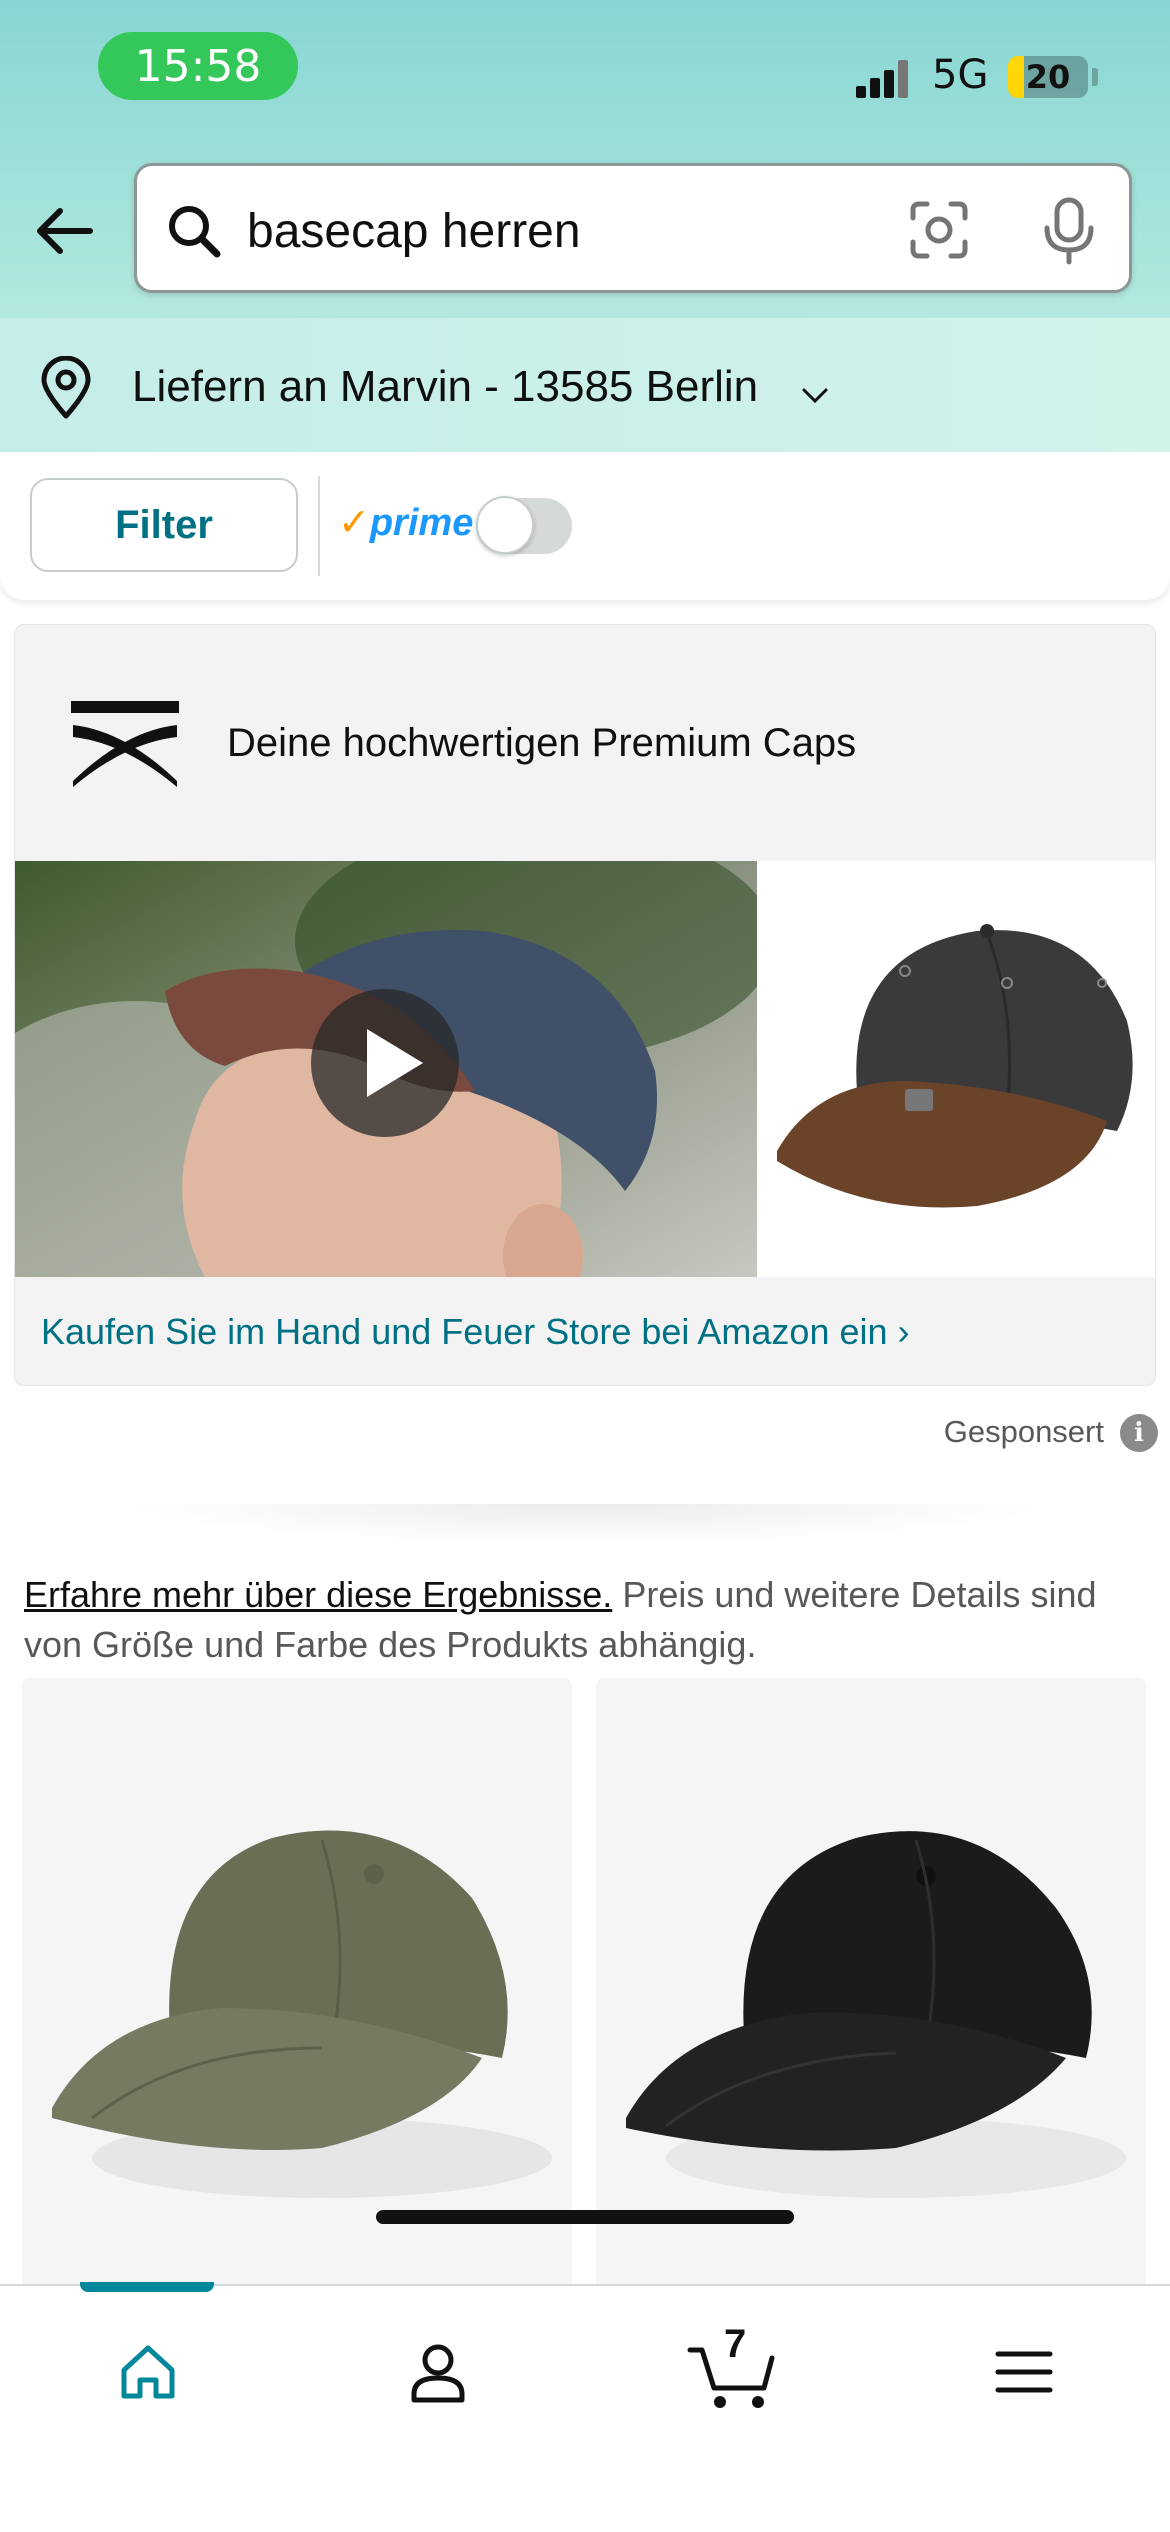 This screenshot has width=1170, height=2532. What do you see at coordinates (385, 1063) in the screenshot?
I see `play-button` at bounding box center [385, 1063].